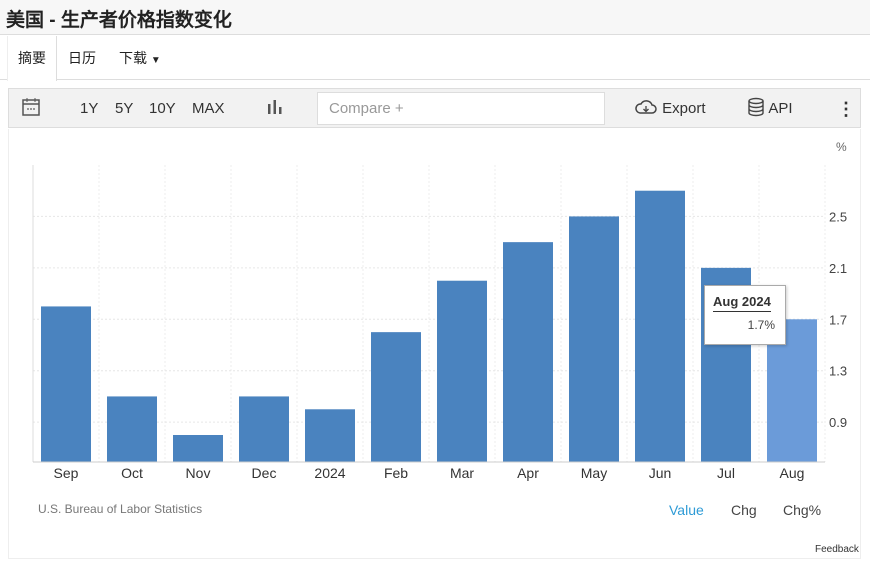 This screenshot has height=563, width=870. What do you see at coordinates (802, 510) in the screenshot?
I see `mode-chg-pct: Chg%` at bounding box center [802, 510].